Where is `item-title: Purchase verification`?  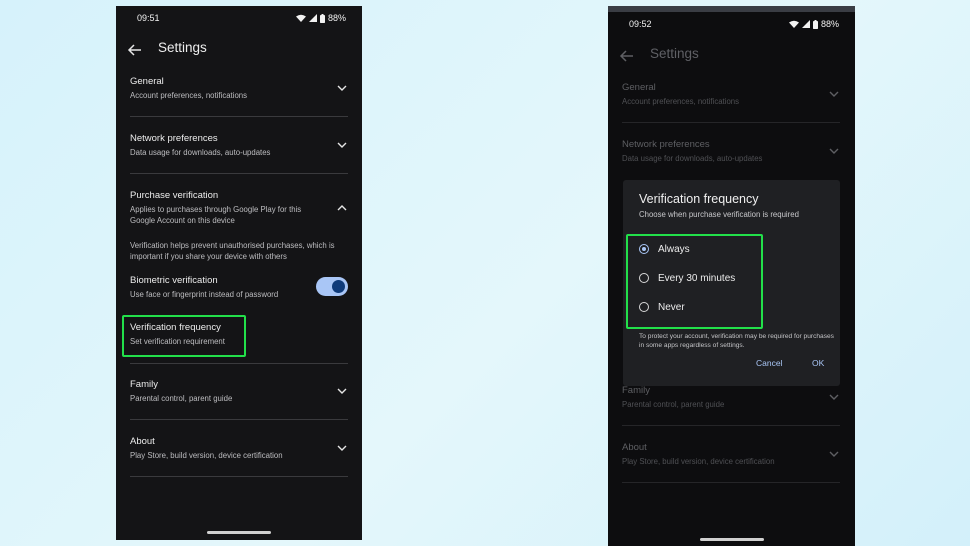
item-title: Purchase verification is located at coordinates (174, 195).